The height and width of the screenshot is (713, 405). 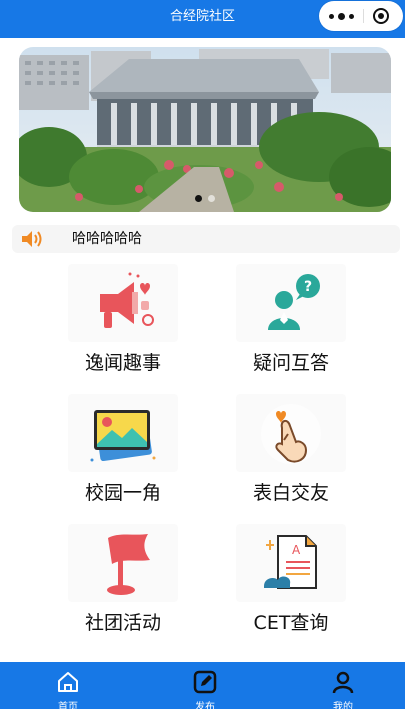 I want to click on grid-item-label: 逸闻趣事, so click(x=122, y=363).